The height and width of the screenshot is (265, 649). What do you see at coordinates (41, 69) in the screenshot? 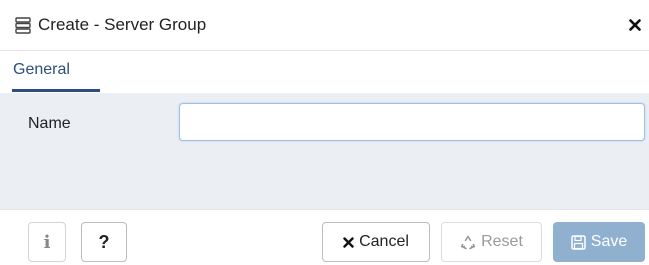
I see `tab-general-label: General` at bounding box center [41, 69].